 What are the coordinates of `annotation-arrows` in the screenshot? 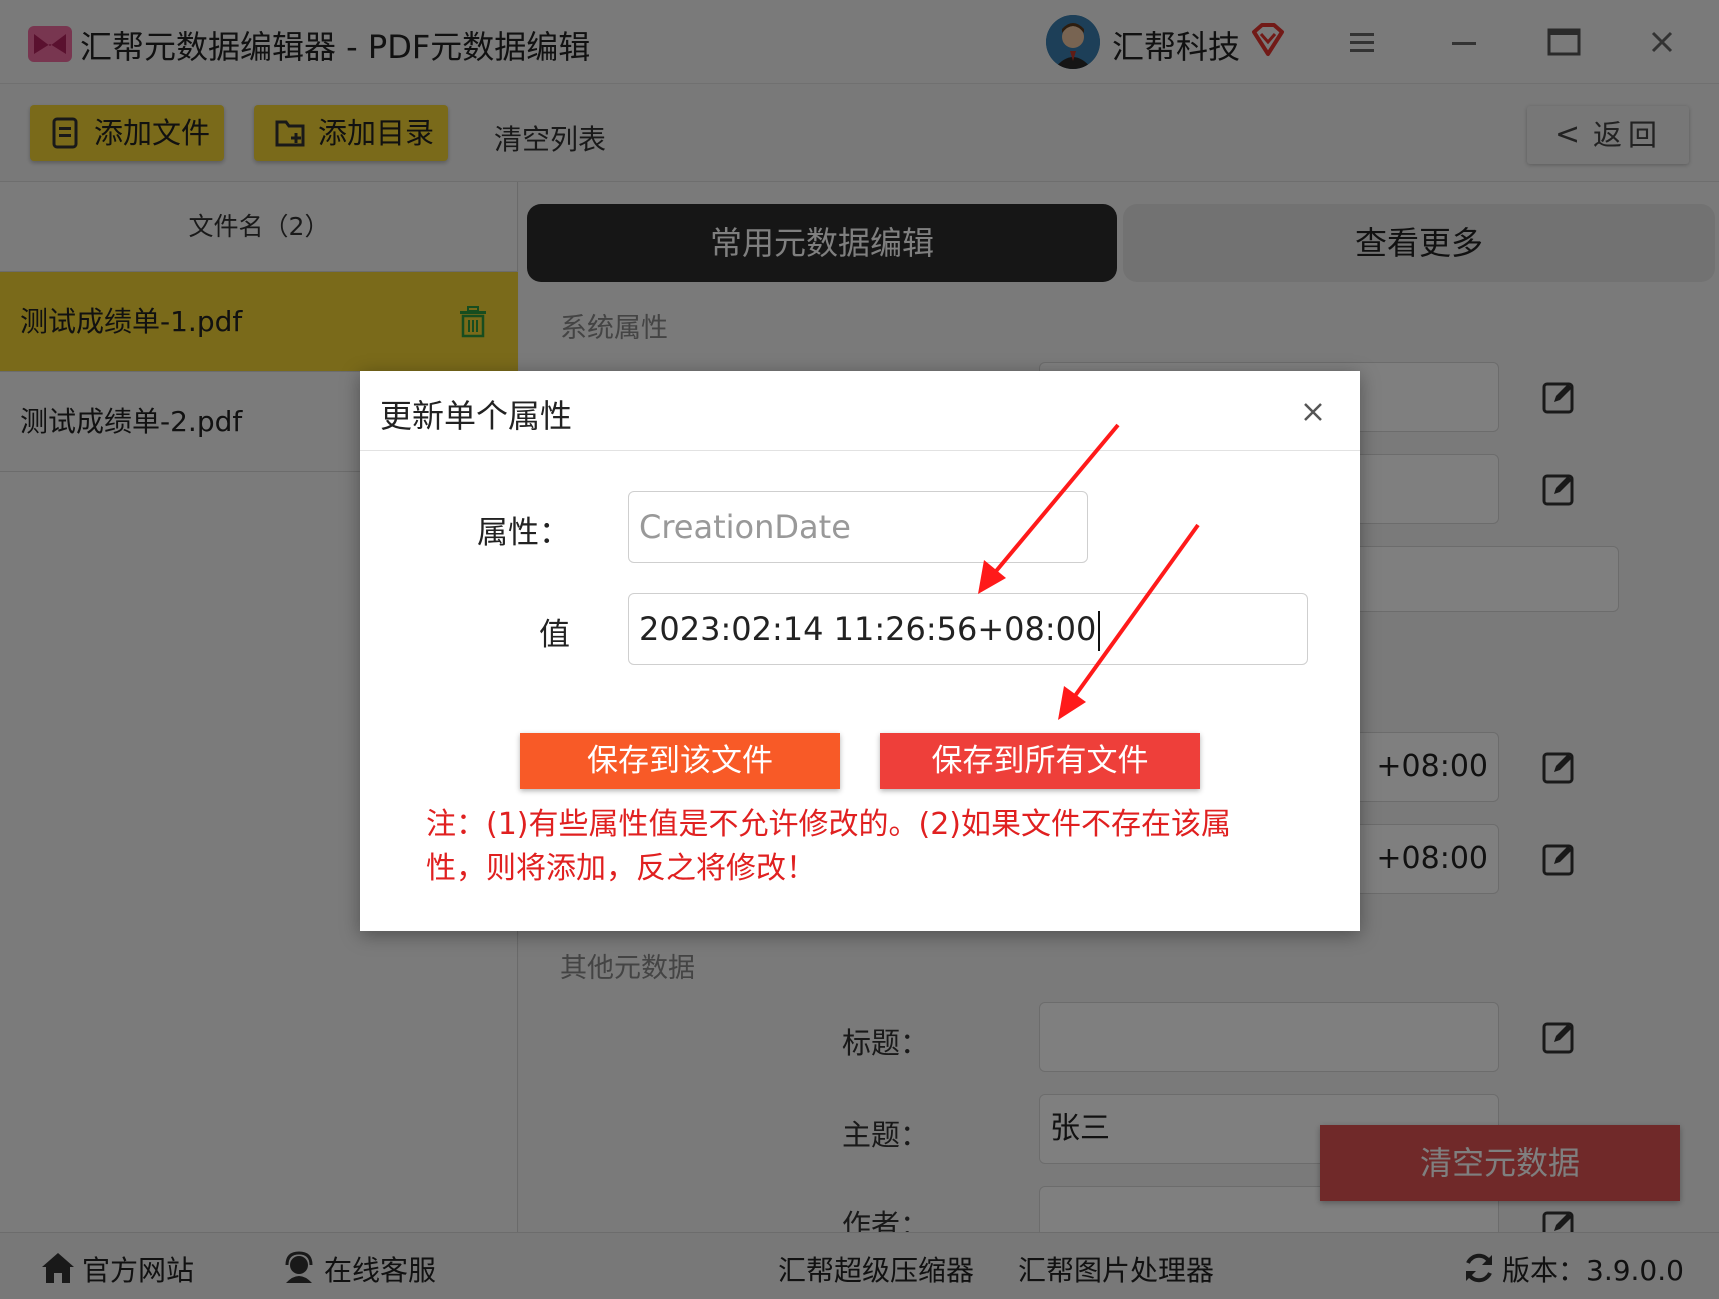 It's located at (1089, 571).